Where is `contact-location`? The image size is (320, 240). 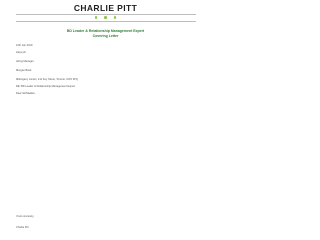 contact-location is located at coordinates (115, 17).